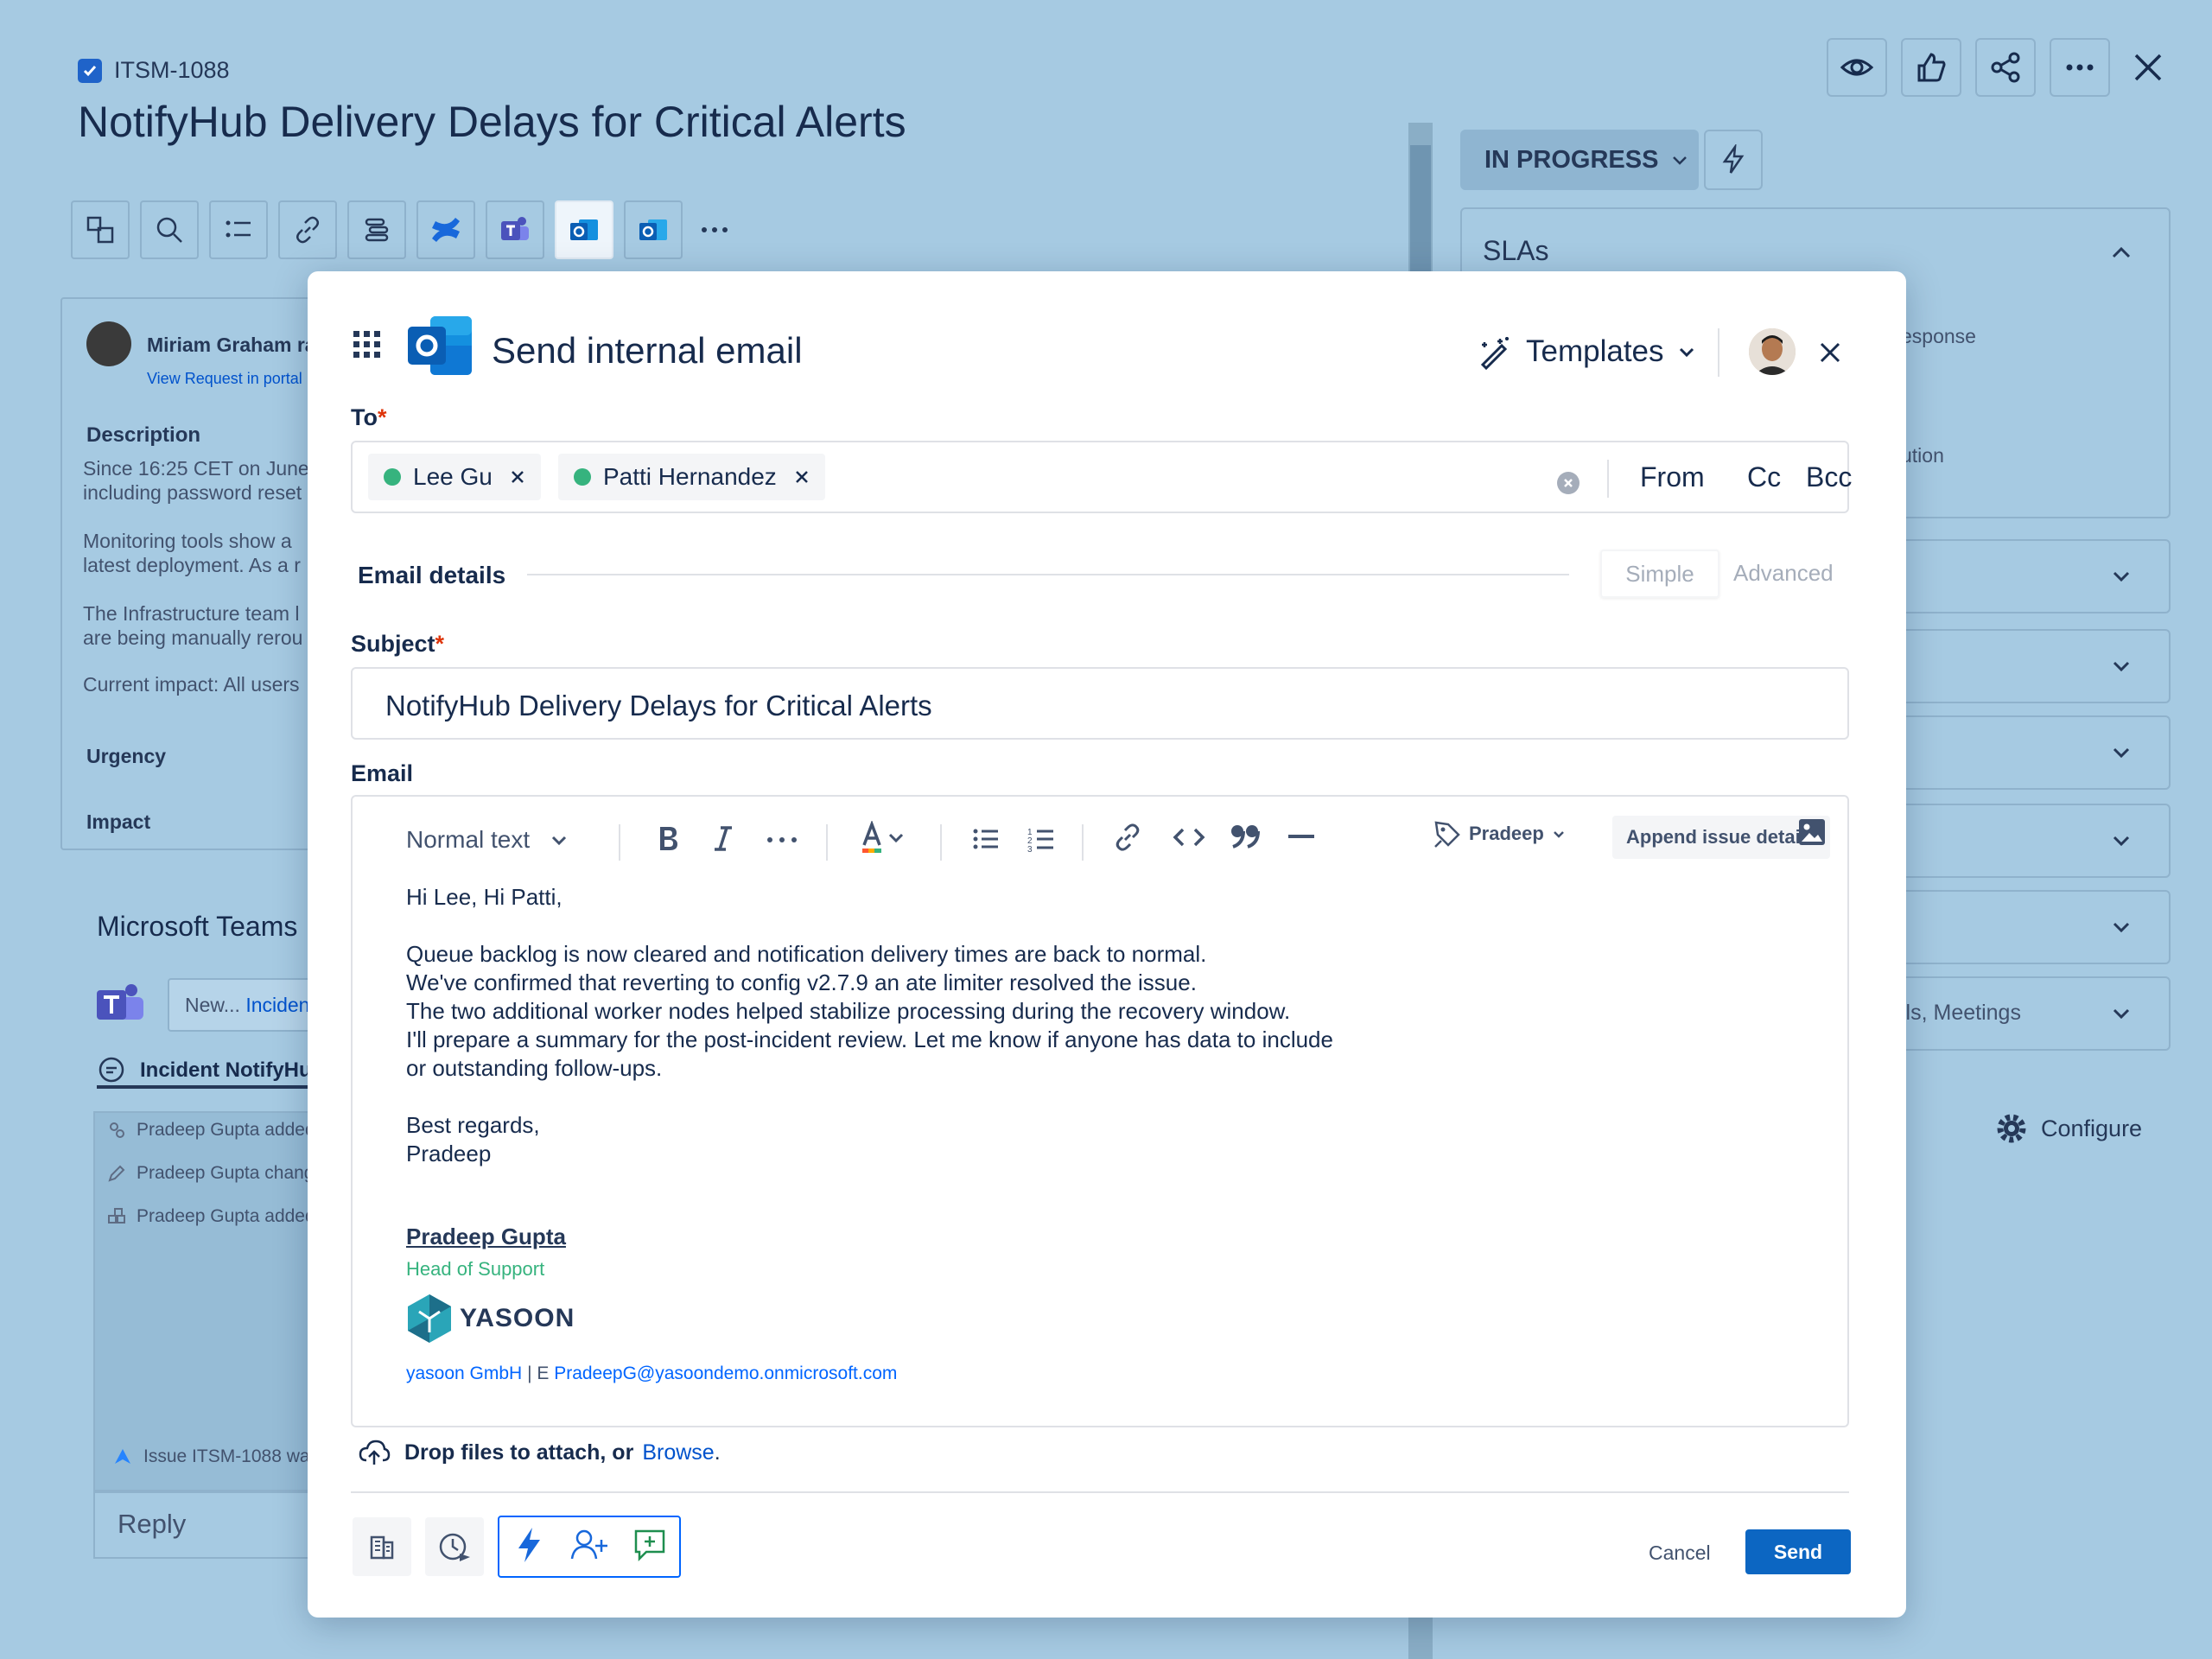  I want to click on cc-button: Cc, so click(1764, 477).